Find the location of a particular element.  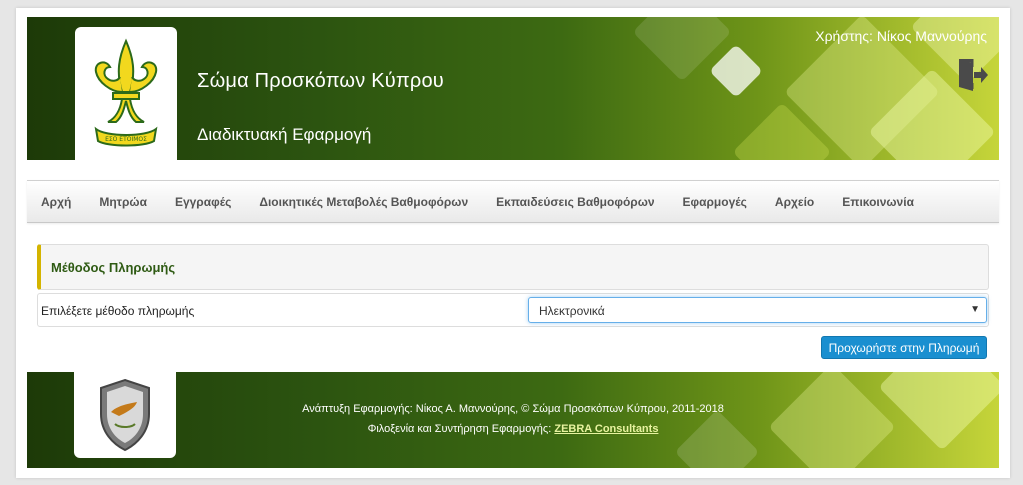

payment-method-label: Επιλέξετε μέθοδο πληρωμής is located at coordinates (118, 311).